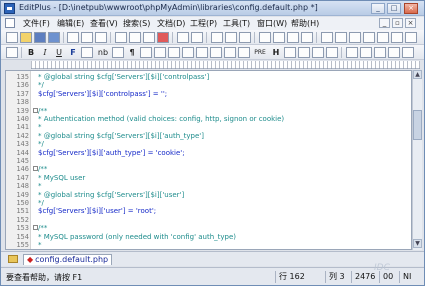 The image size is (425, 286). What do you see at coordinates (225, 65) in the screenshot?
I see `ruler` at bounding box center [225, 65].